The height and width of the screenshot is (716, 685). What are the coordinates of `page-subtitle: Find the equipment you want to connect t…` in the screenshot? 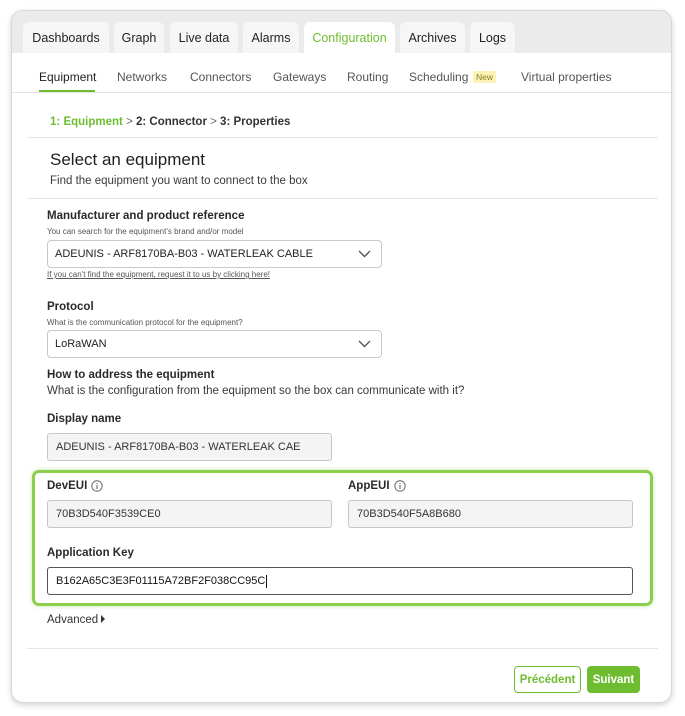 It's located at (179, 181).